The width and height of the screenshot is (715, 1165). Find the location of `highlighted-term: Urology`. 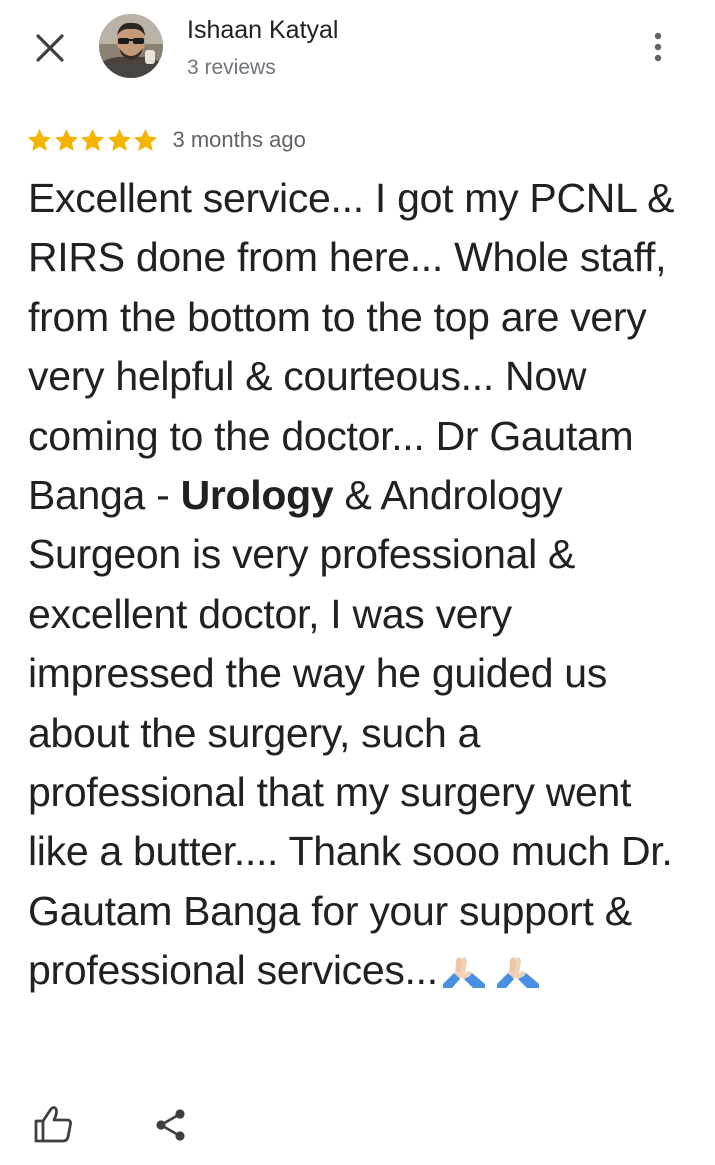

highlighted-term: Urology is located at coordinates (257, 495).